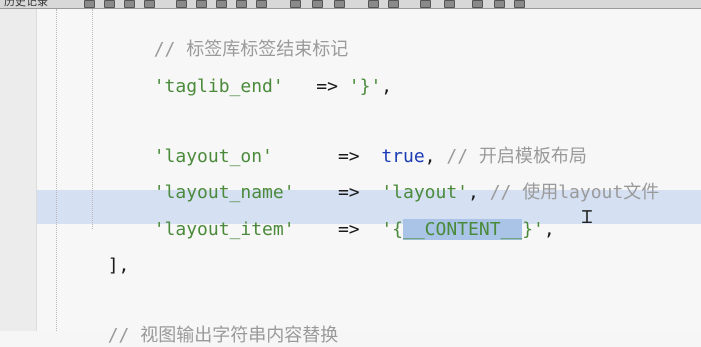 This screenshot has width=701, height=347. I want to click on history-tab-label: 历史记录, so click(26, 4).